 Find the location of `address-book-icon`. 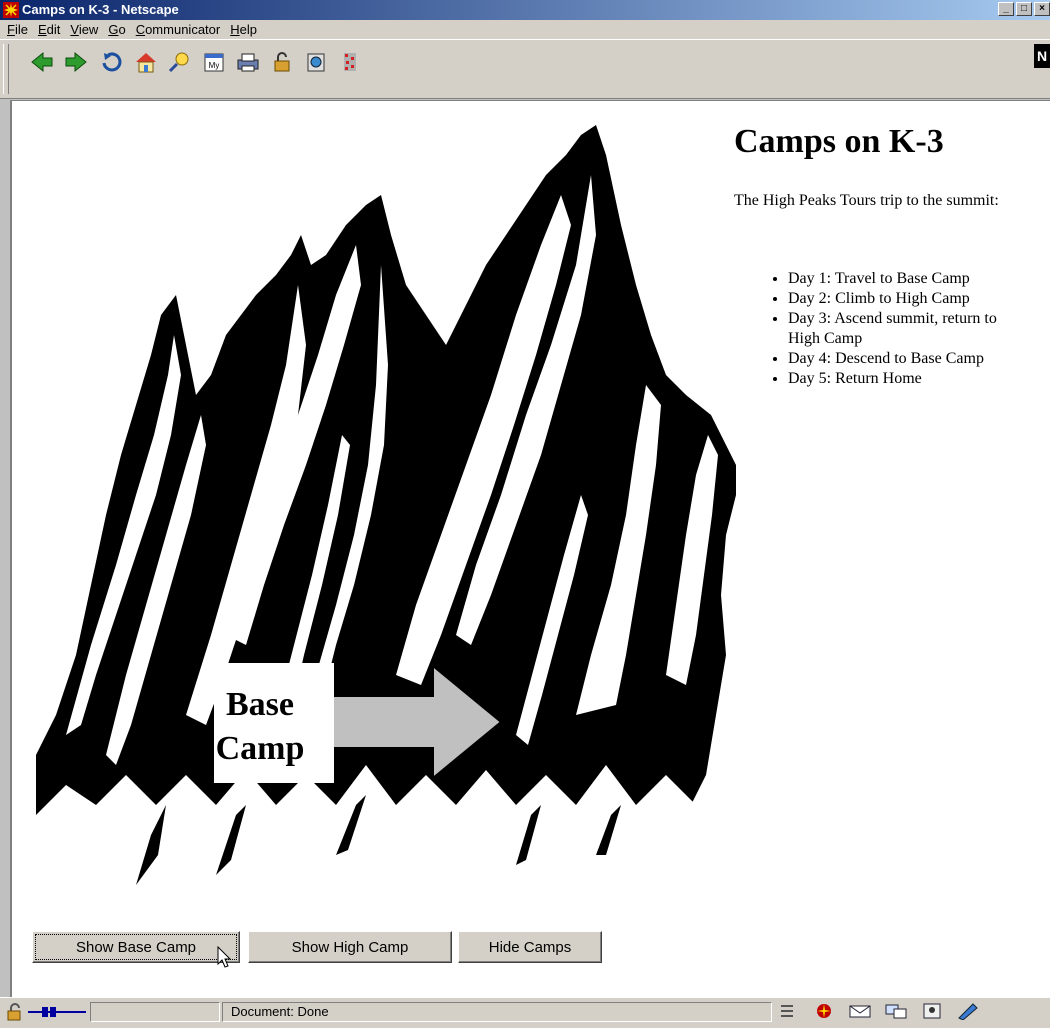

address-book-icon is located at coordinates (932, 1011).